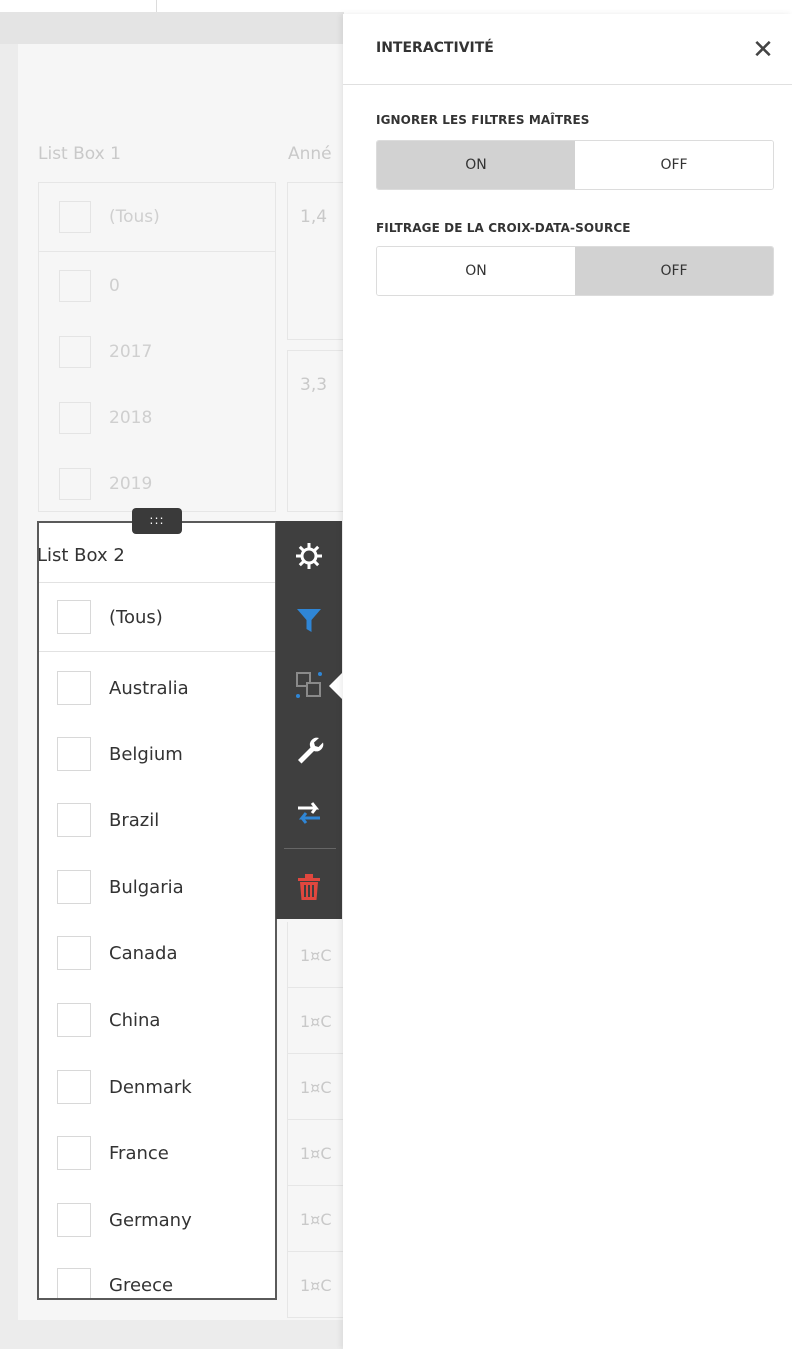 This screenshot has width=792, height=1349. What do you see at coordinates (336, 686) in the screenshot?
I see `panel-pointer` at bounding box center [336, 686].